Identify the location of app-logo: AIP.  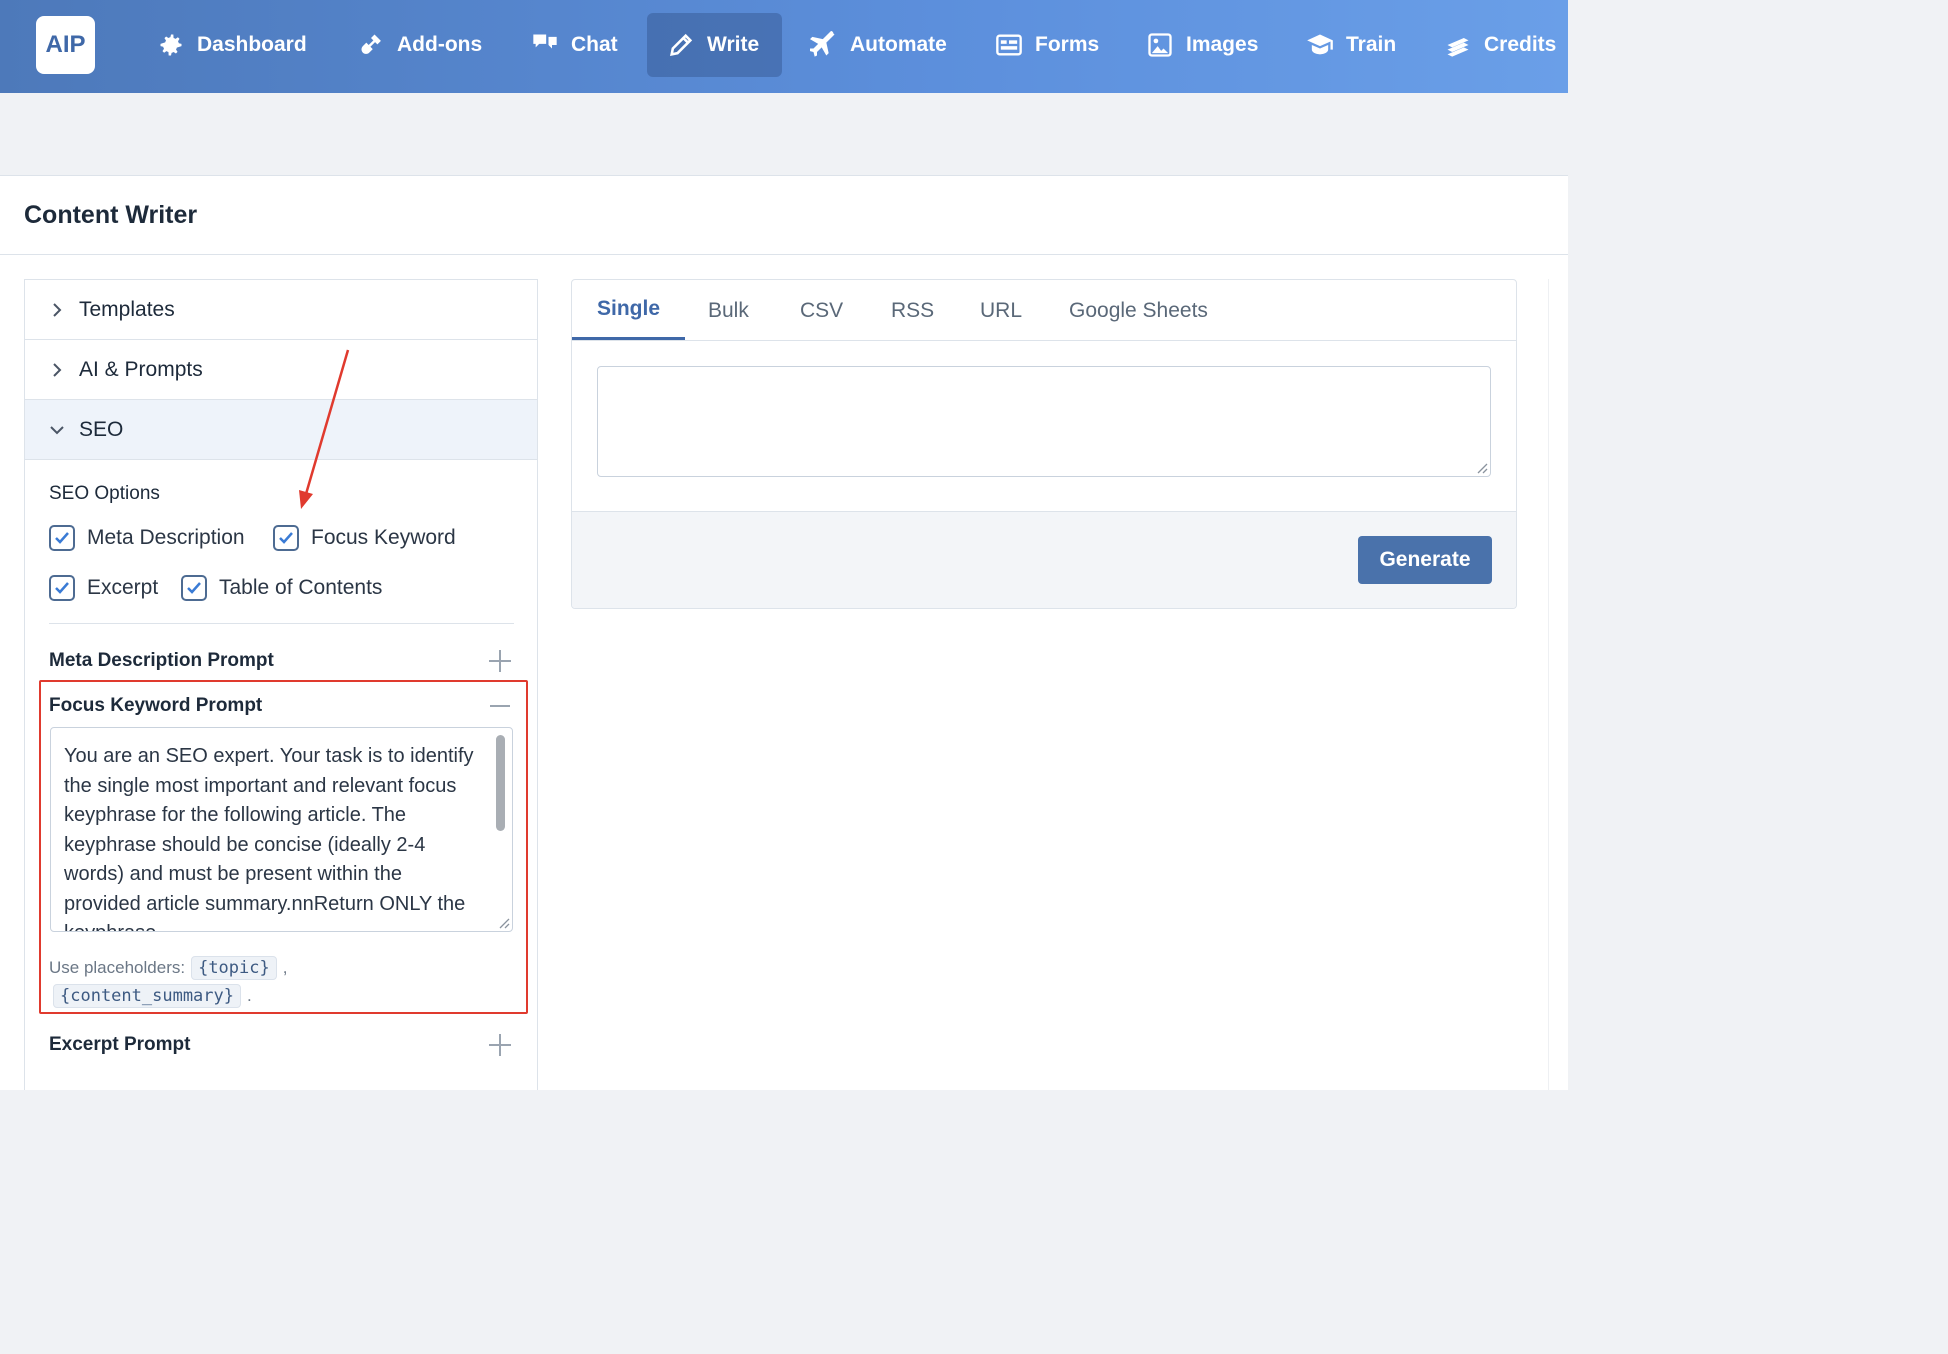
(65, 45).